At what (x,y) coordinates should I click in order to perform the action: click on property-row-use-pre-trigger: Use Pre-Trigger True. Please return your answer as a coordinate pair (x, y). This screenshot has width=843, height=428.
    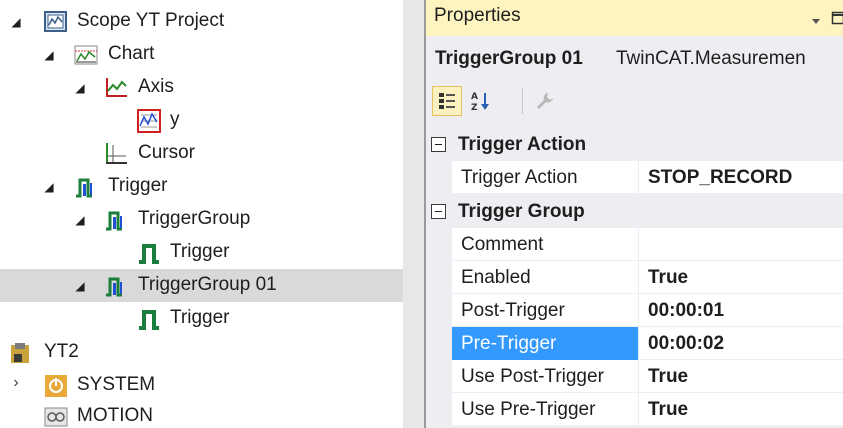
    Looking at the image, I should click on (647, 409).